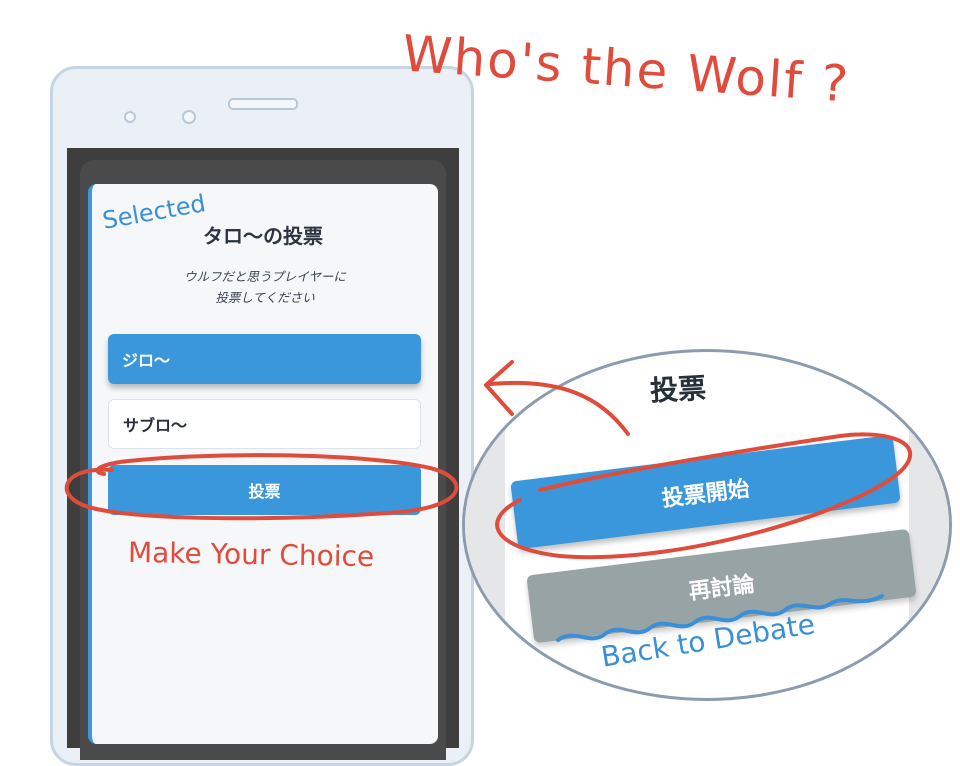  Describe the element at coordinates (265, 276) in the screenshot. I see `vote-instructions-line1: ウルフだと思うプレイヤーに` at that location.